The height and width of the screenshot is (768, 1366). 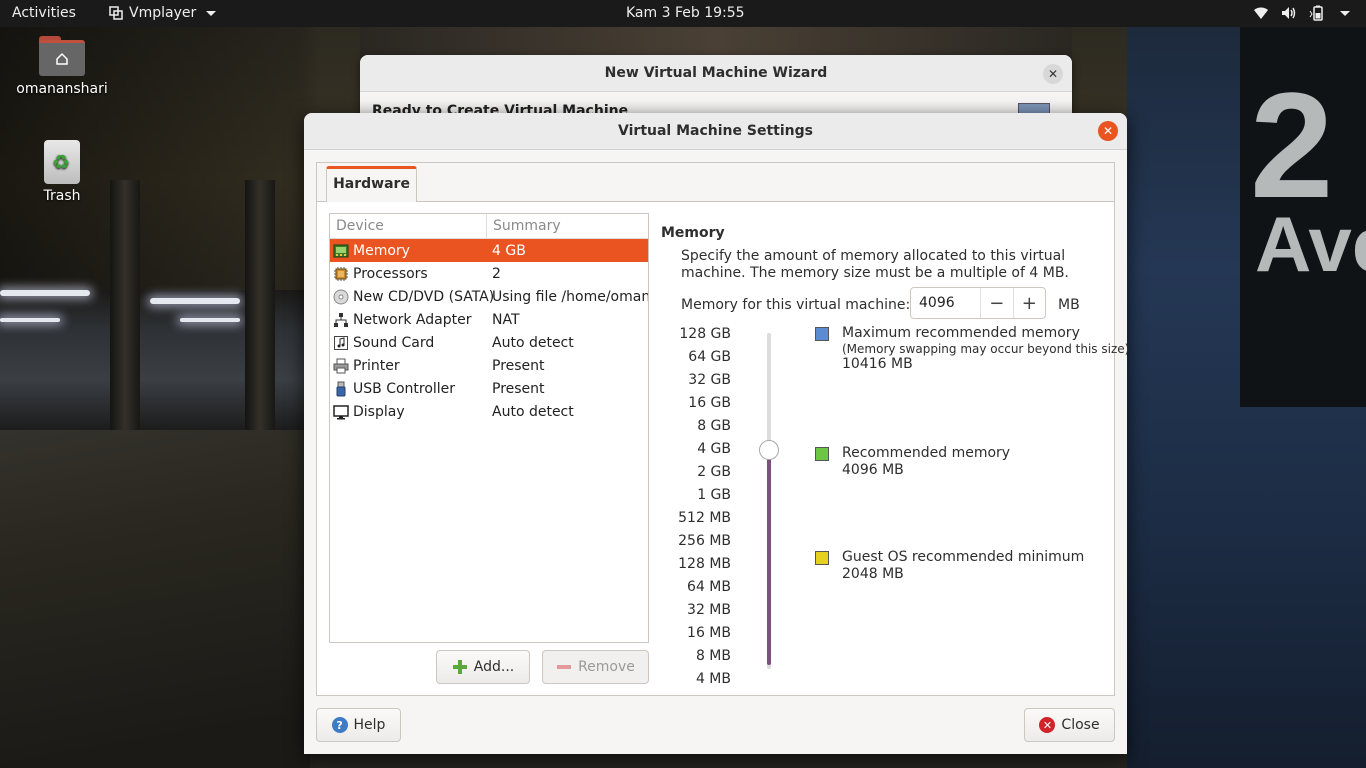 What do you see at coordinates (873, 470) in the screenshot?
I see `legend-rec-value: 4096 MB` at bounding box center [873, 470].